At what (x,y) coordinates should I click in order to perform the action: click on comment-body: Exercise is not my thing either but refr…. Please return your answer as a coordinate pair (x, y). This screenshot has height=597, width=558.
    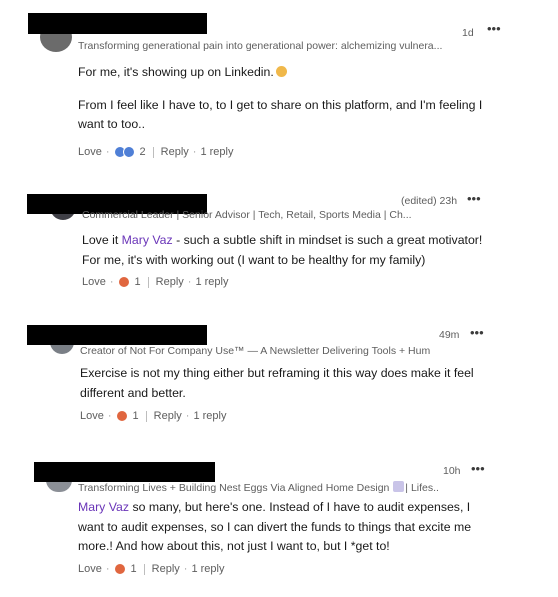
    Looking at the image, I should click on (282, 383).